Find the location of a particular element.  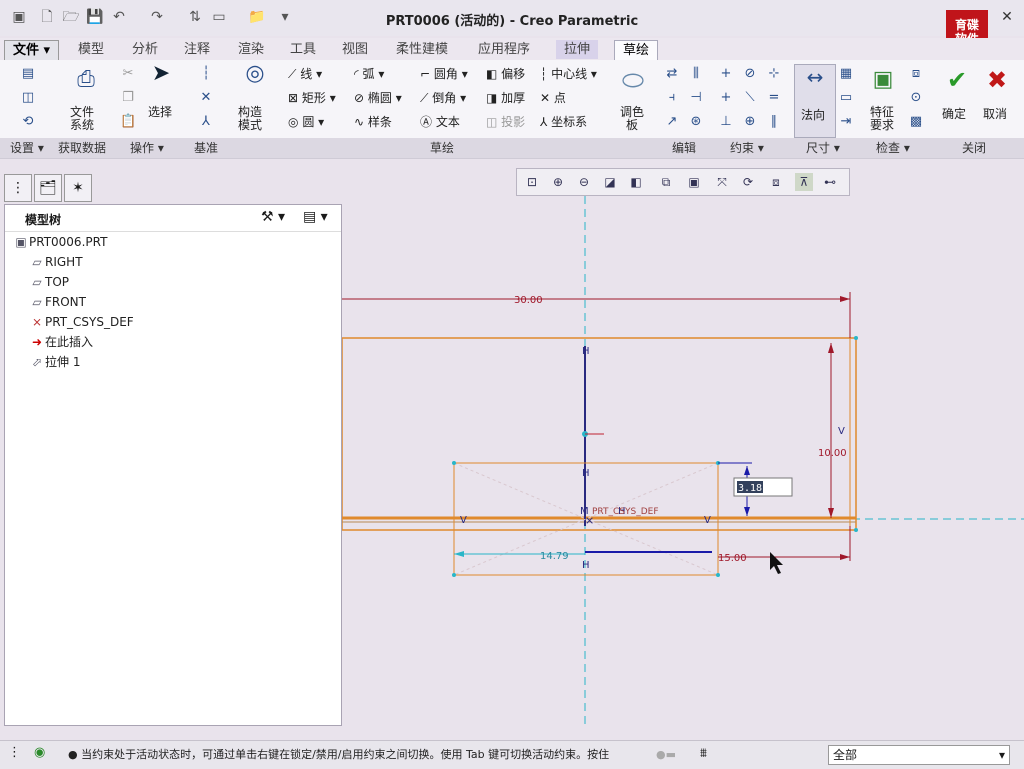

tab-analysis: 分析 is located at coordinates (145, 49).